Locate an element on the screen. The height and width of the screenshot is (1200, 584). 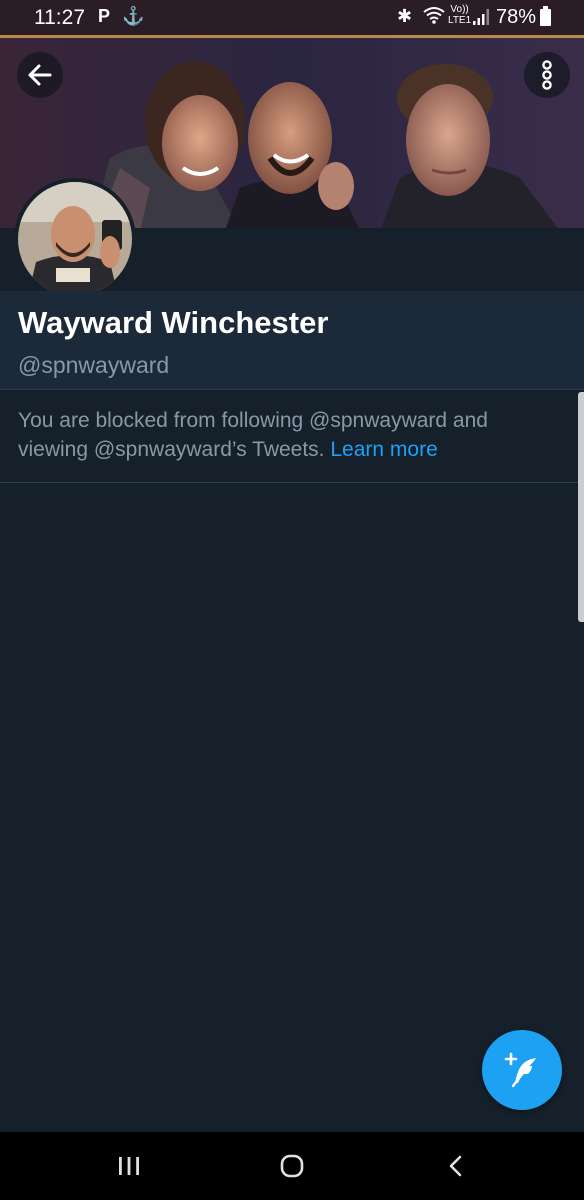
profile-name-section: Wayward Winchester @spnwayward is located at coordinates (292, 340).